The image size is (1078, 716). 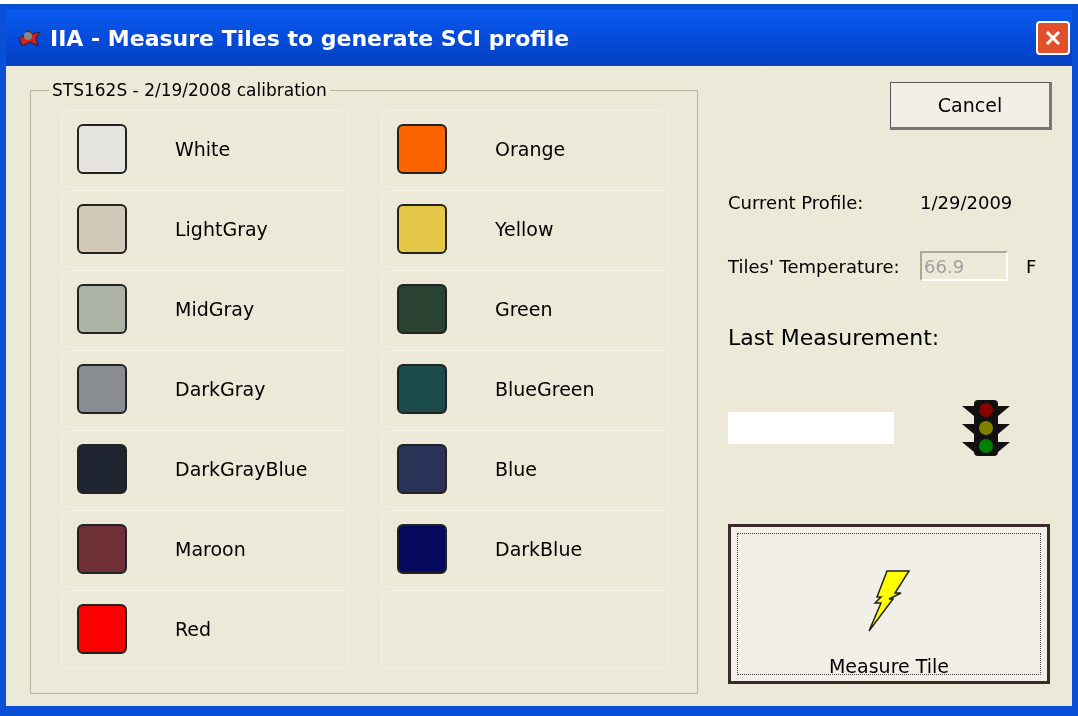 I want to click on tile-label: Blue, so click(x=516, y=469).